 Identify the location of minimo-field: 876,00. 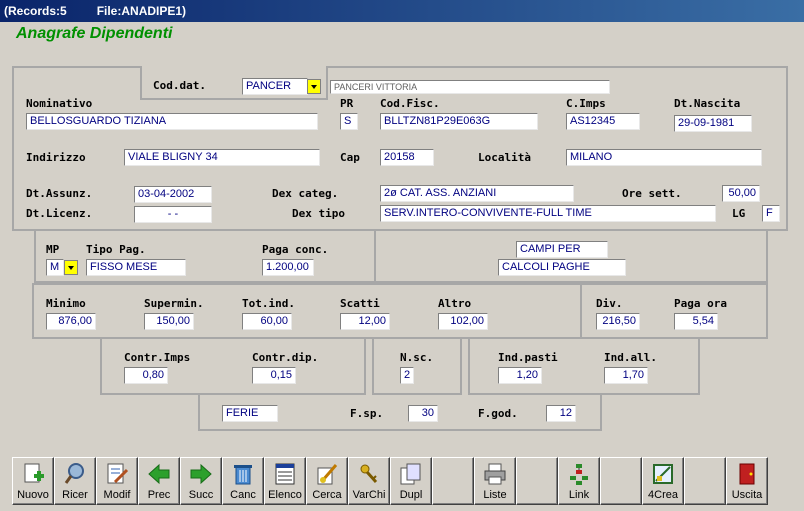
(71, 321).